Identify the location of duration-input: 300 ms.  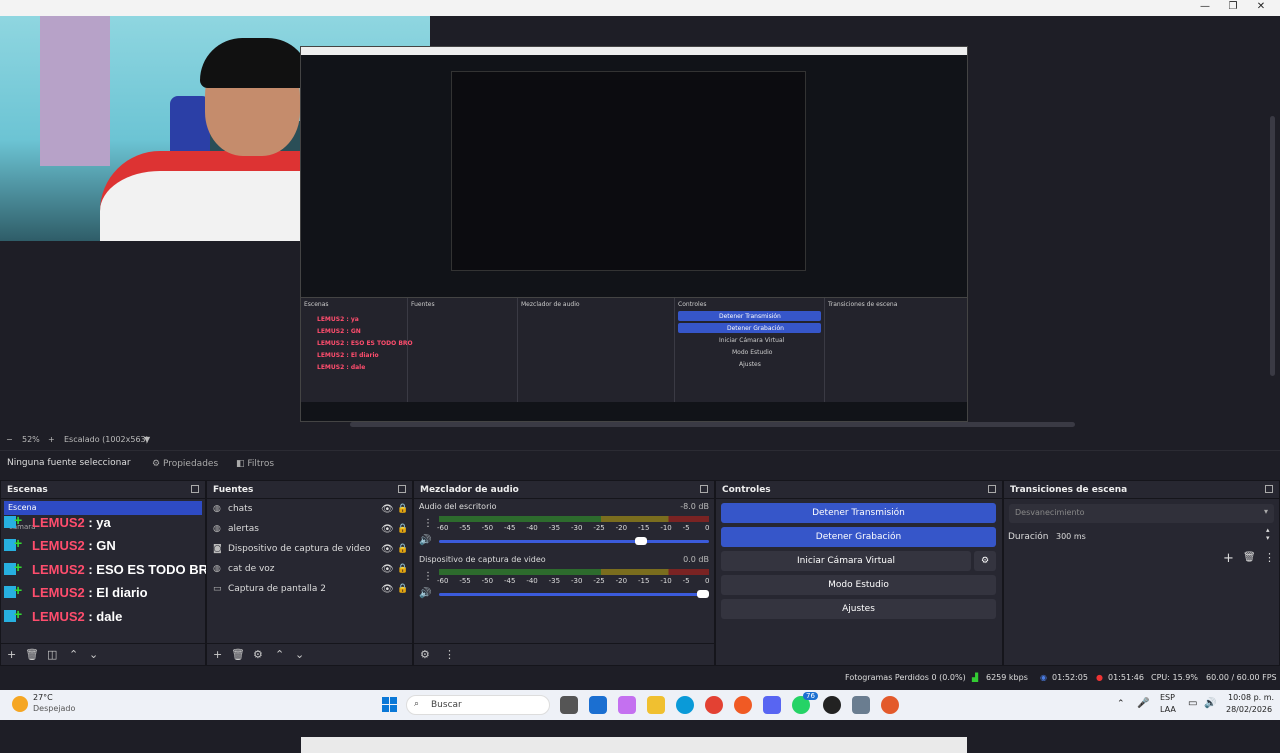
(1159, 536).